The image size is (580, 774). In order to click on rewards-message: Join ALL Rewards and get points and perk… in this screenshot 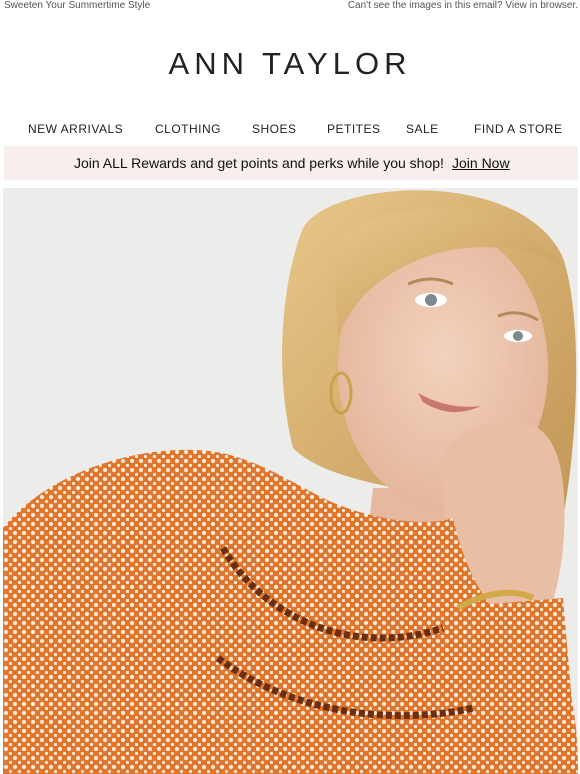, I will do `click(259, 163)`.